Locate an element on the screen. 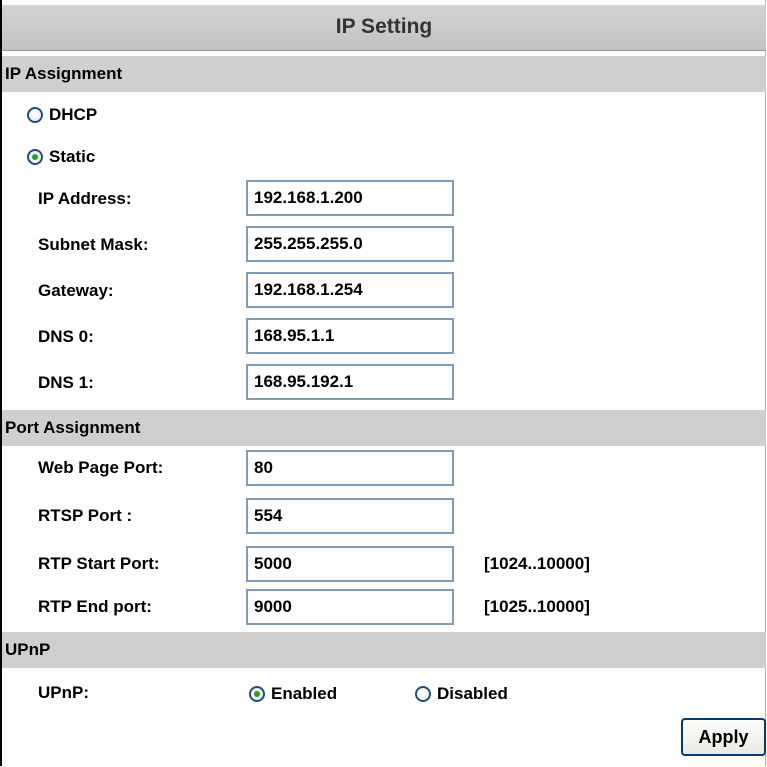 Image resolution: width=767 pixels, height=767 pixels. static-option: Static is located at coordinates (61, 157).